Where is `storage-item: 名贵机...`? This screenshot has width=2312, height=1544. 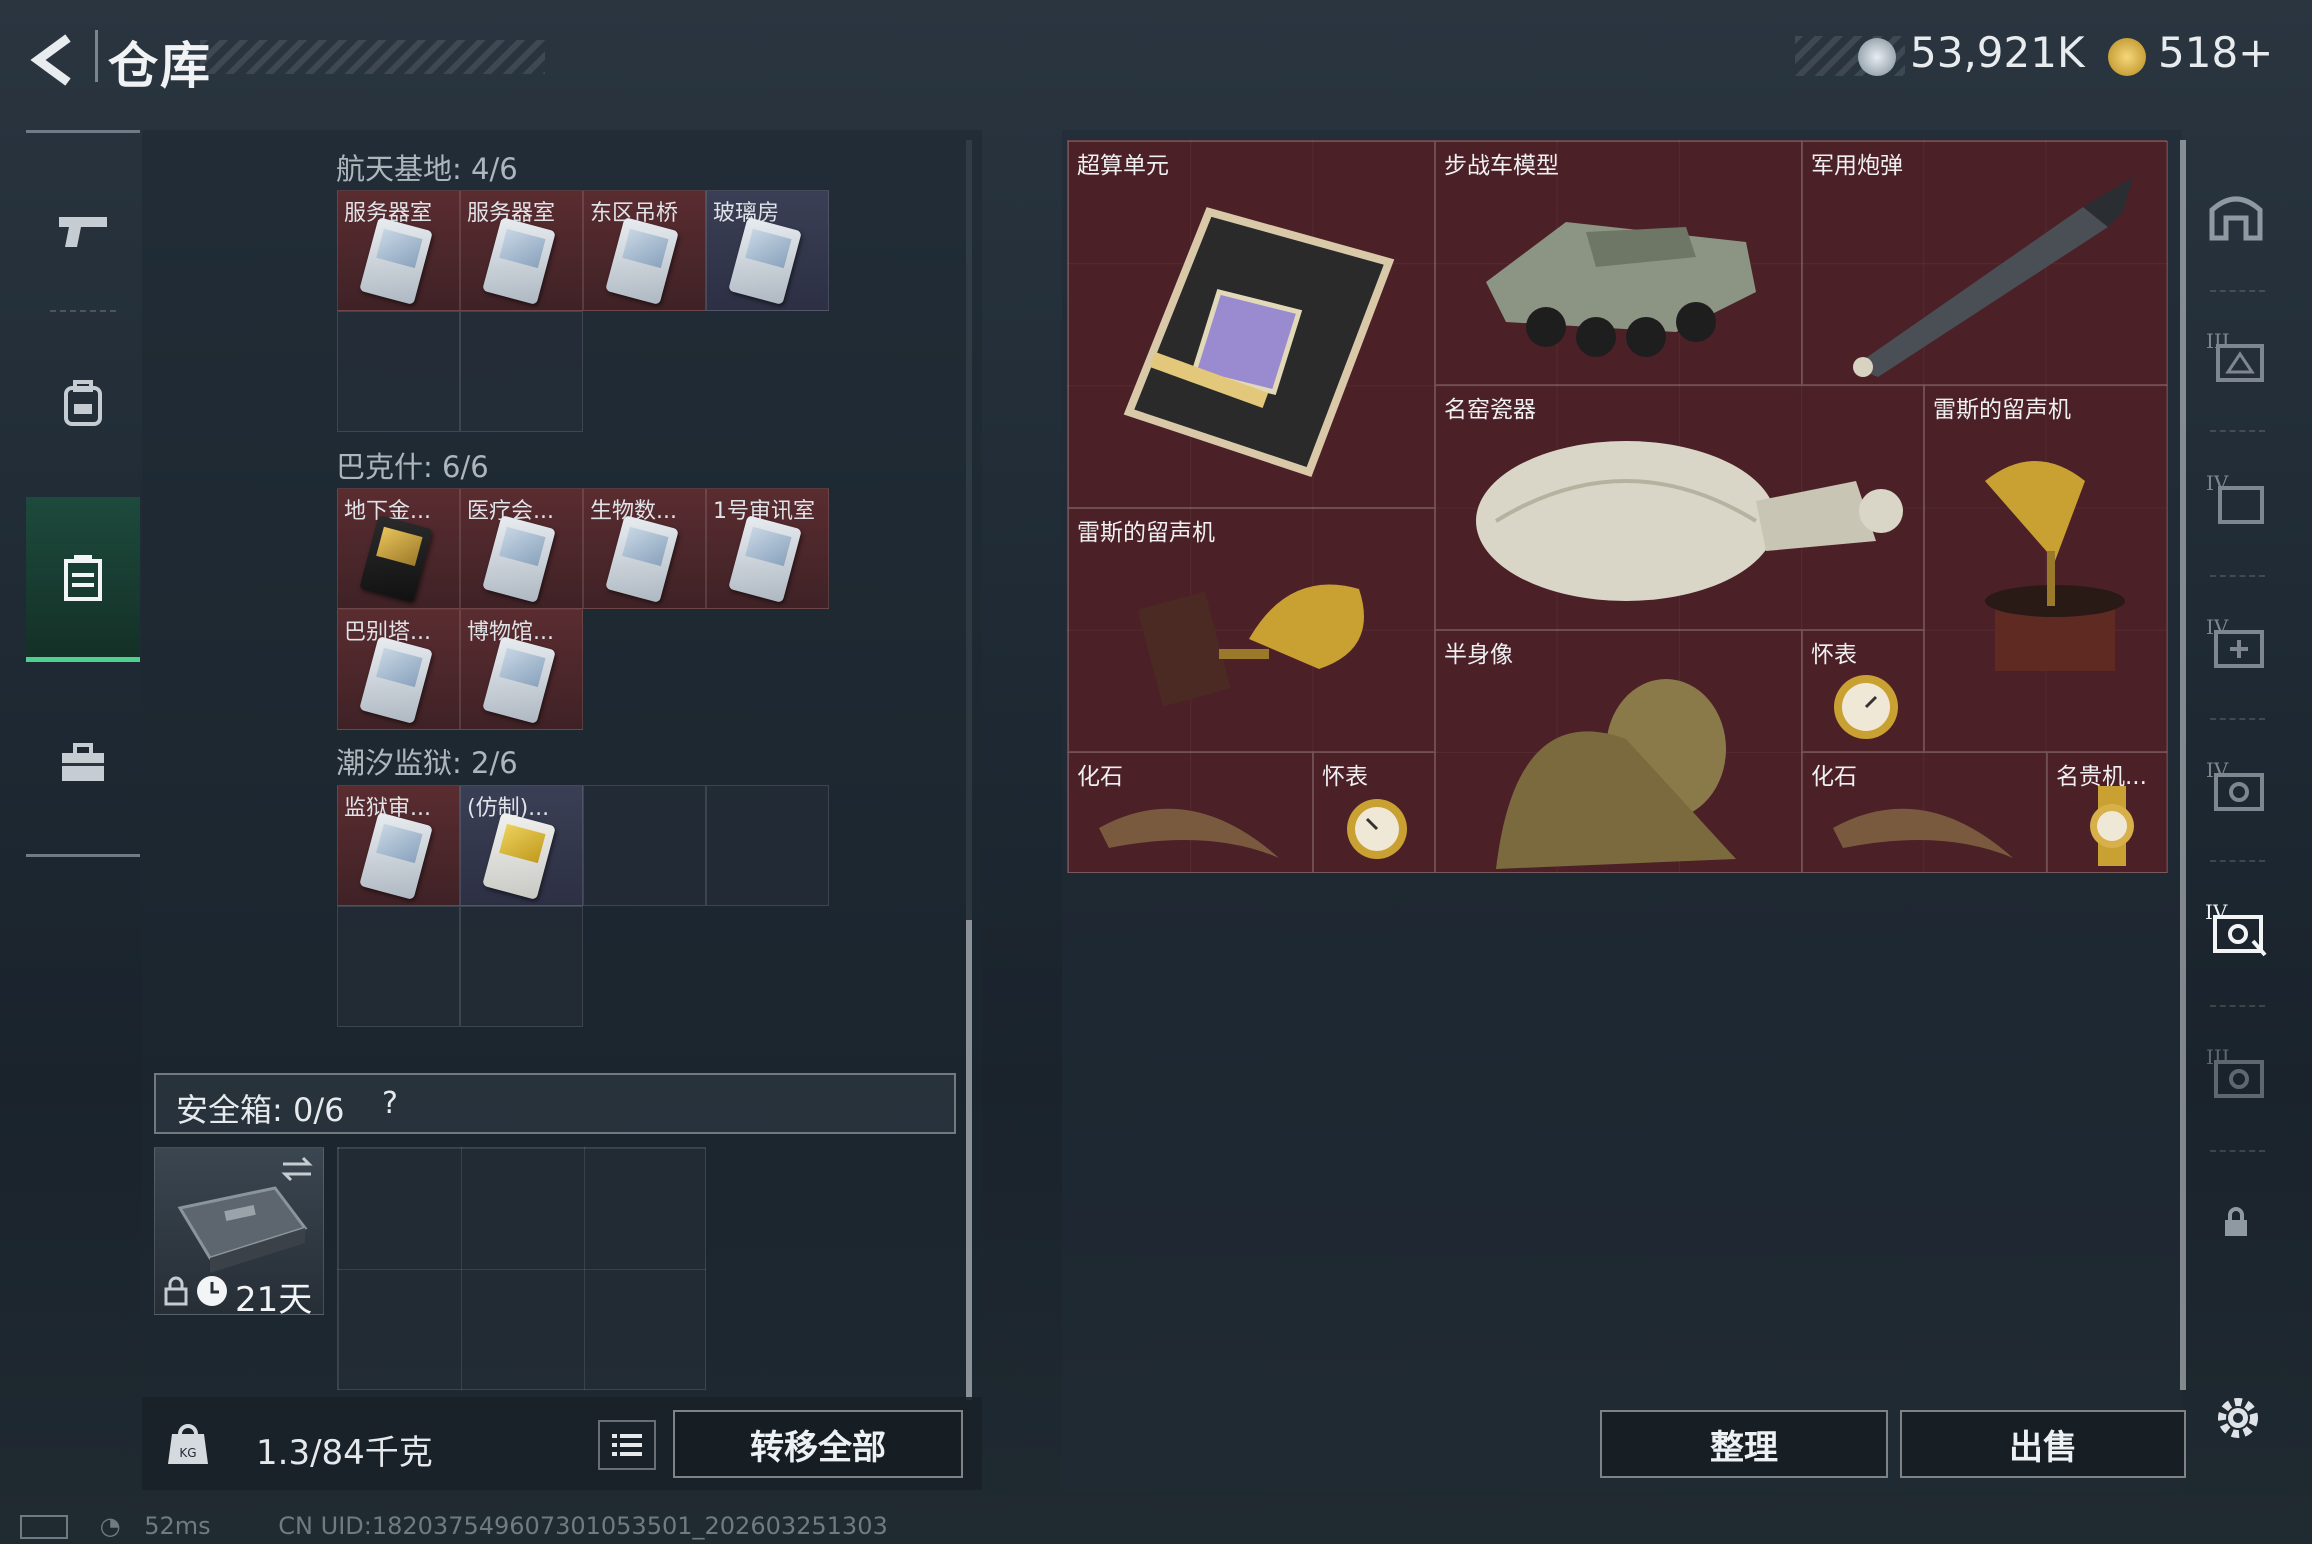
storage-item: 名贵机... is located at coordinates (2107, 812).